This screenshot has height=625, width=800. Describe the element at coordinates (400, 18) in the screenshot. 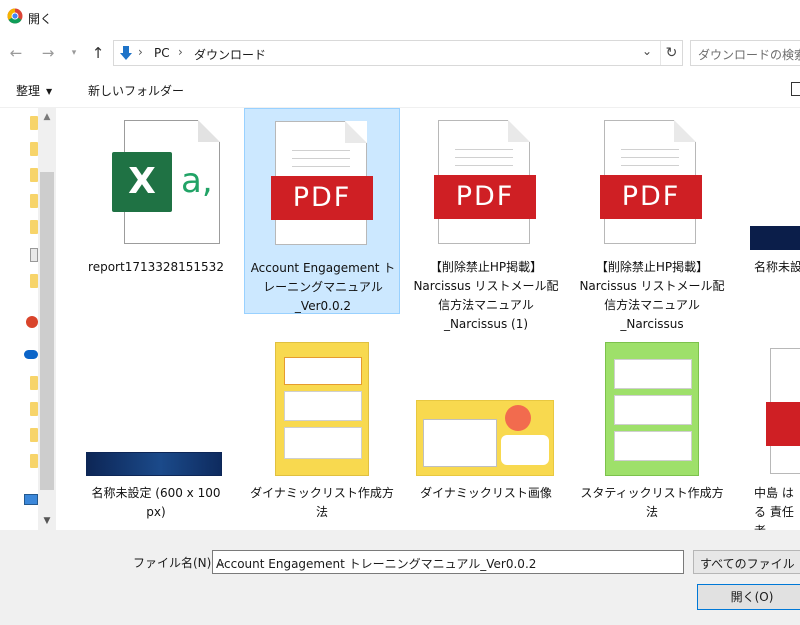

I see `title-bar: 開く` at that location.